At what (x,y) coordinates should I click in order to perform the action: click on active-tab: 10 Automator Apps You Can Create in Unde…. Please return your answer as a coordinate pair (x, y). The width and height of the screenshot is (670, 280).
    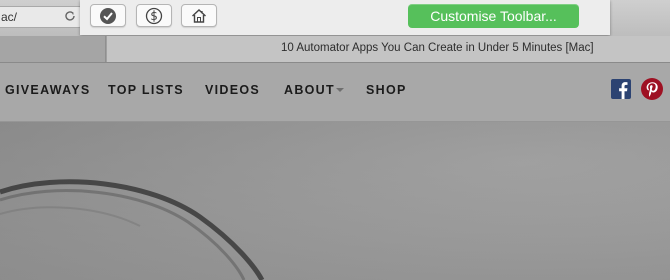
    Looking at the image, I should click on (388, 49).